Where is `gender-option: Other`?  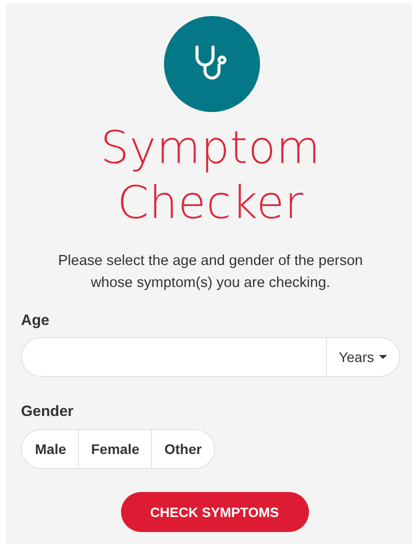 gender-option: Other is located at coordinates (182, 449).